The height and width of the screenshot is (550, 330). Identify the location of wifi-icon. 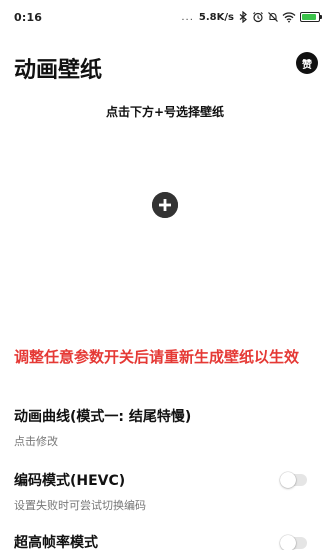
(289, 17).